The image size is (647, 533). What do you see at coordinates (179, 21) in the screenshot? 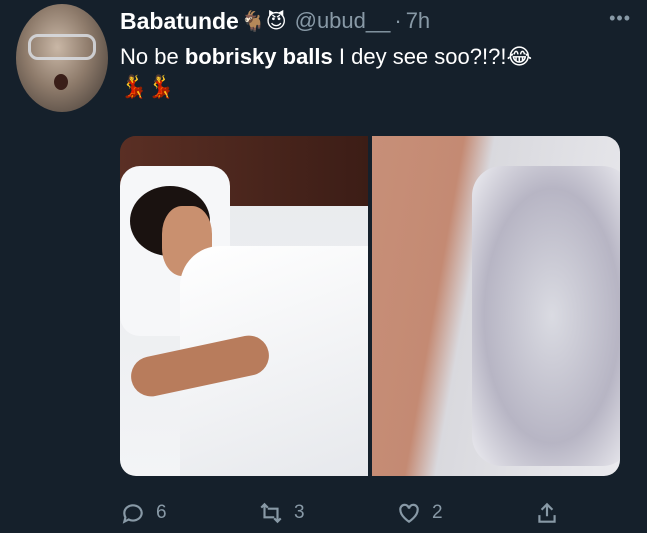
I see `author-name: Babatunde` at bounding box center [179, 21].